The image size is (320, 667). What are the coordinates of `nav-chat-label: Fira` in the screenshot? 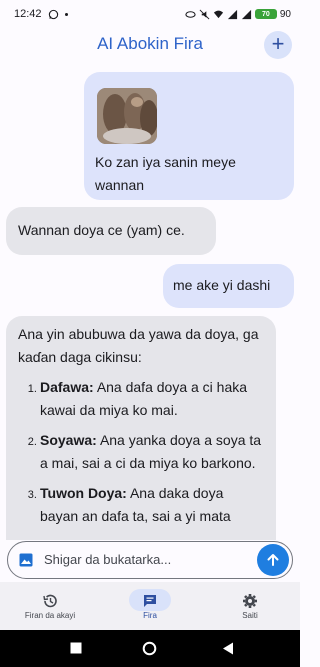 It's located at (150, 615).